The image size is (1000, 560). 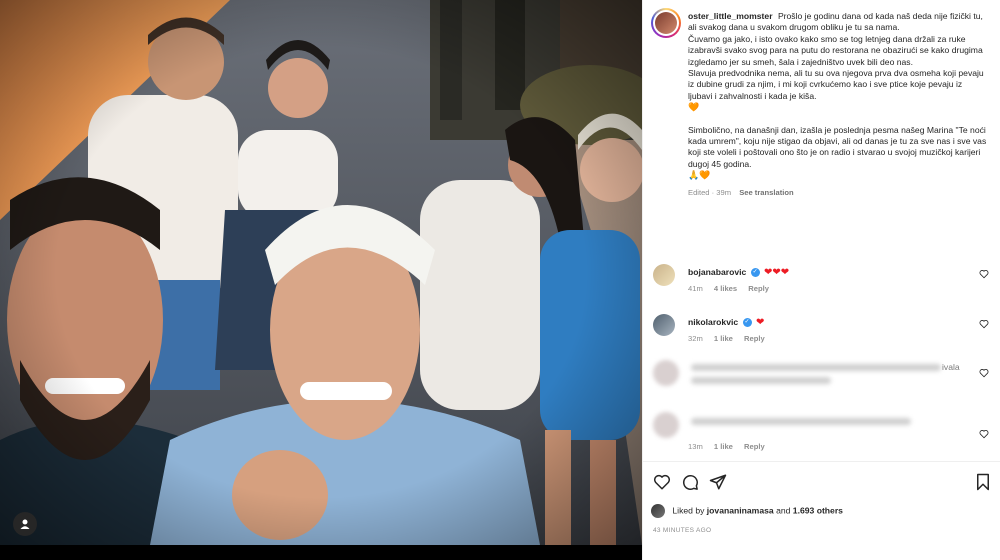 I want to click on comment-meta: 41m 4 likes Reply, so click(x=733, y=288).